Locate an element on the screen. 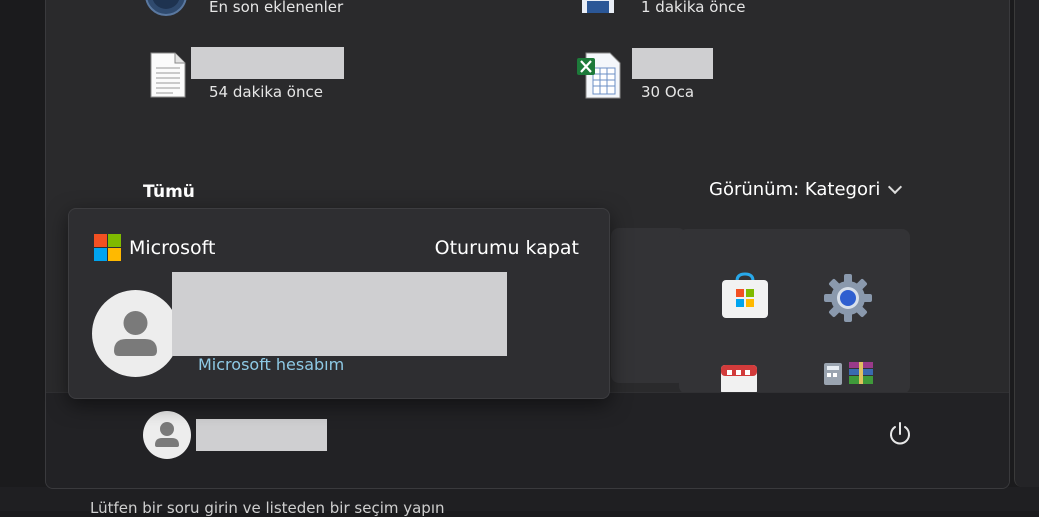  power-button is located at coordinates (900, 436).